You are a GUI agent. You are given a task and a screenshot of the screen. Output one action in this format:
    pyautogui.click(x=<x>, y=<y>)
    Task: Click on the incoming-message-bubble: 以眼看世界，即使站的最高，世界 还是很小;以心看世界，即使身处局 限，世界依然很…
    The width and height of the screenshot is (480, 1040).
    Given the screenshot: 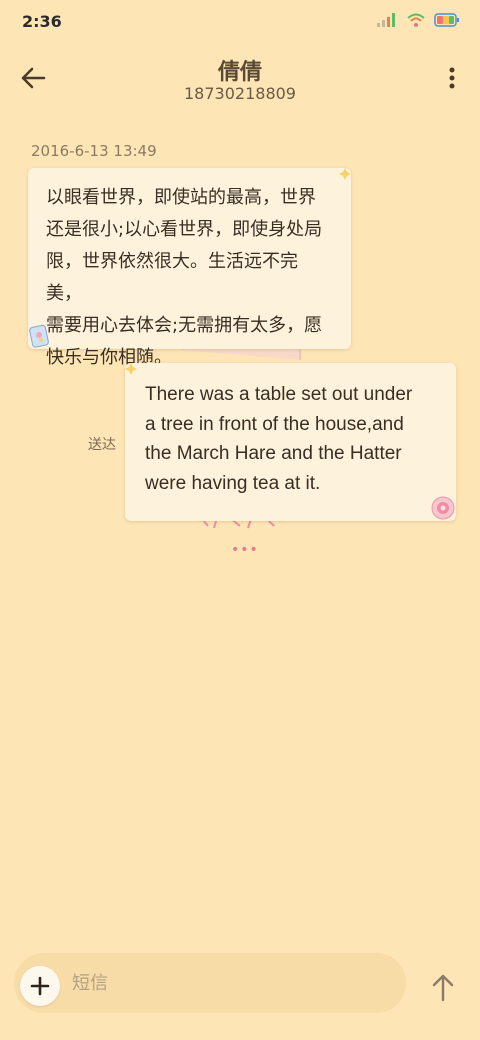 What is the action you would take?
    pyautogui.click(x=189, y=268)
    